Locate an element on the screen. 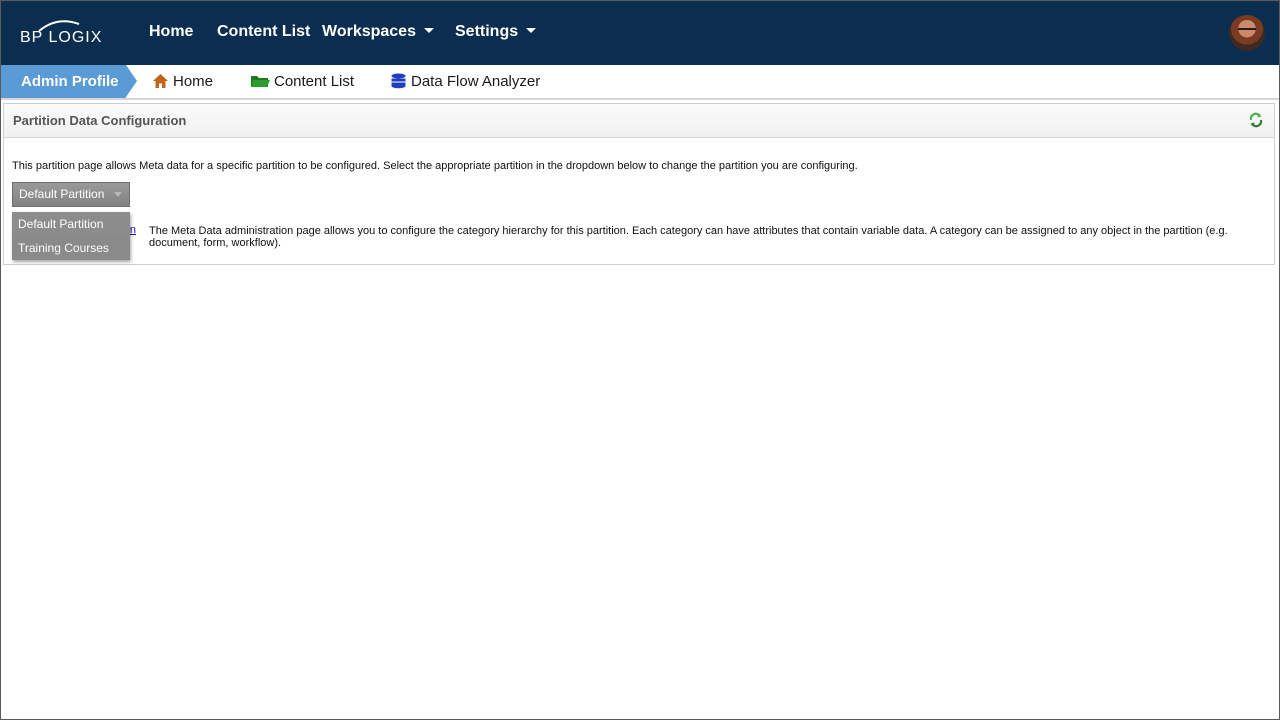 The width and height of the screenshot is (1280, 720). tab-arrow is located at coordinates (131, 81).